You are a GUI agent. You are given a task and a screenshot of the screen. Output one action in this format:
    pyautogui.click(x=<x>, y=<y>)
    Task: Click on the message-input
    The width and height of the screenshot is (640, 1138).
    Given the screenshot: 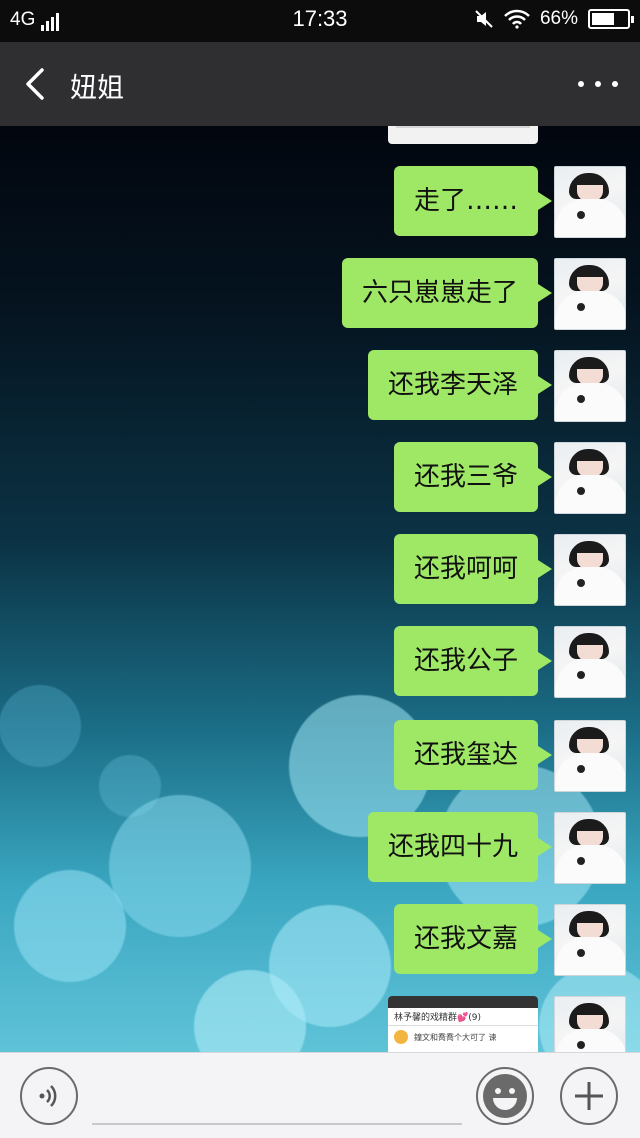 What is the action you would take?
    pyautogui.click(x=277, y=1100)
    